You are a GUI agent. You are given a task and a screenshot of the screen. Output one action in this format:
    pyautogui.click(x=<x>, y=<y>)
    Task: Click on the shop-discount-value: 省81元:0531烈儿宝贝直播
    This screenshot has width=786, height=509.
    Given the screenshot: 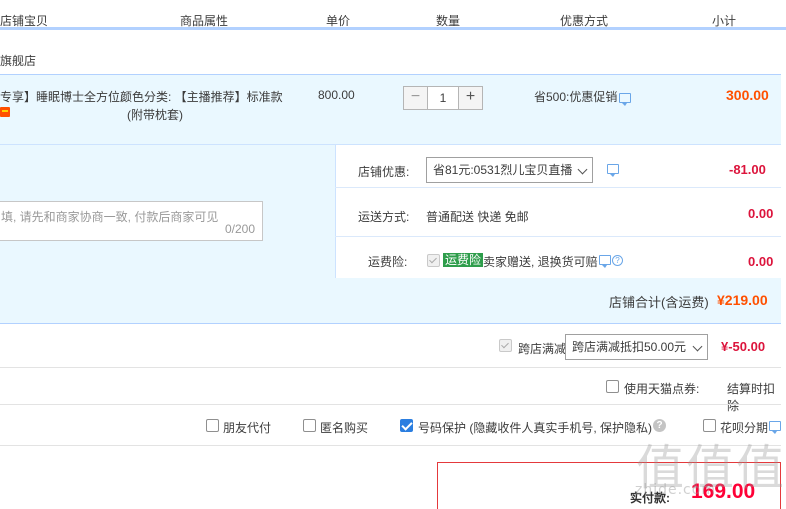 What is the action you would take?
    pyautogui.click(x=503, y=170)
    